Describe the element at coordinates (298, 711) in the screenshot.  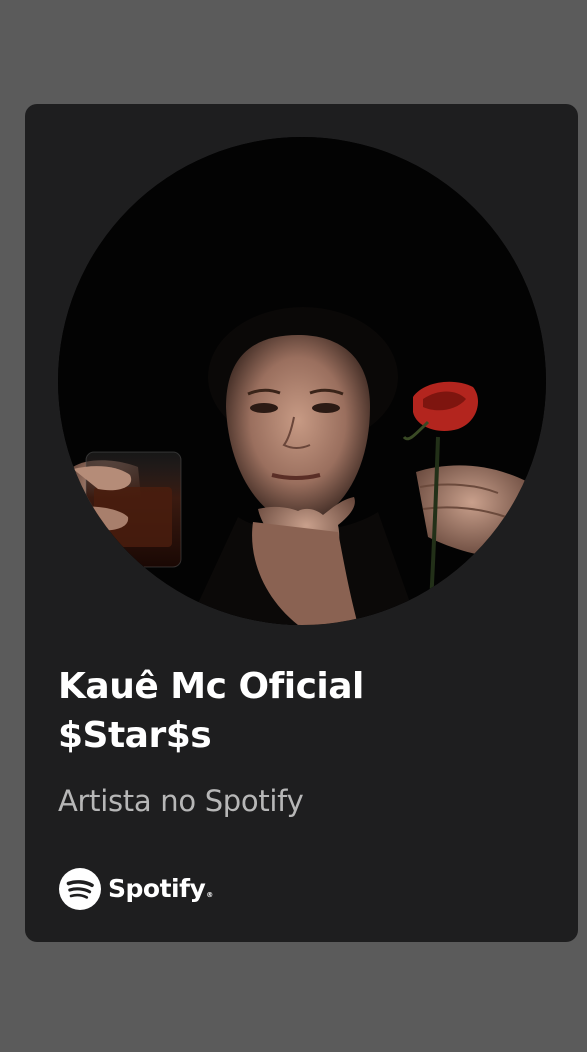
I see `artist-name: Kauê Mc Oficial $Star$s` at that location.